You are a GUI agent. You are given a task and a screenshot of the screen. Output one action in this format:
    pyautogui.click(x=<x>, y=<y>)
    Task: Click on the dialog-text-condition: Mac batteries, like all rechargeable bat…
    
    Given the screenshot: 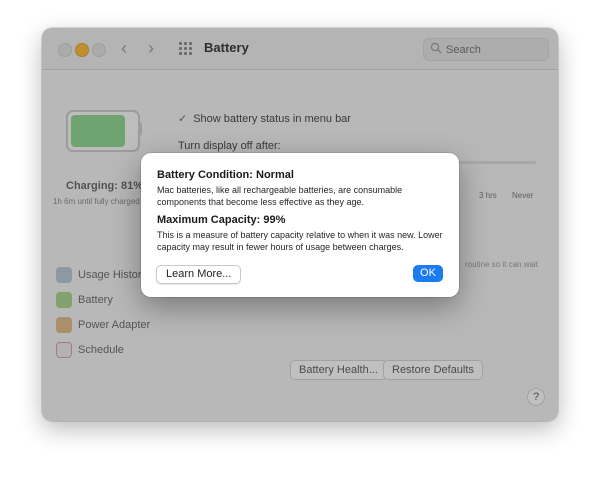 What is the action you would take?
    pyautogui.click(x=280, y=196)
    